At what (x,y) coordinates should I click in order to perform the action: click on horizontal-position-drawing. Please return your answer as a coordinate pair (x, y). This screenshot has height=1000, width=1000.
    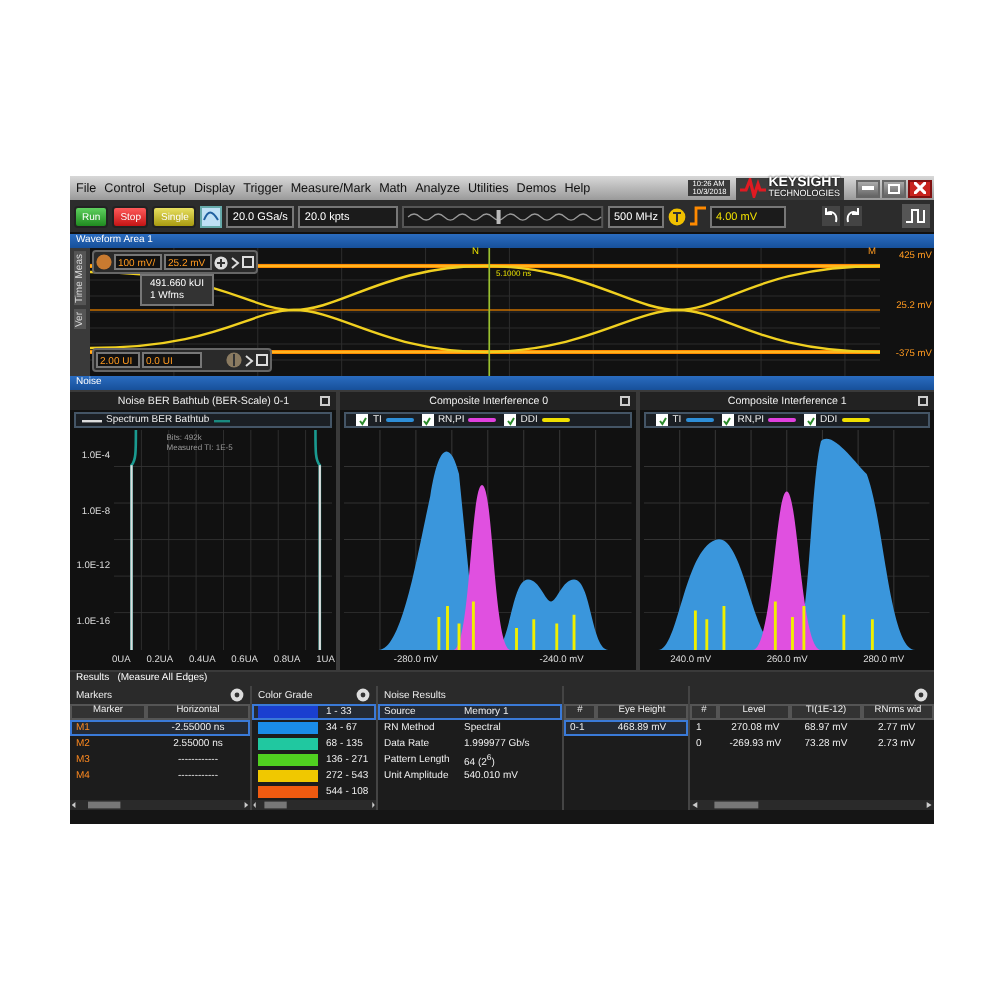
    Looking at the image, I should click on (503, 216).